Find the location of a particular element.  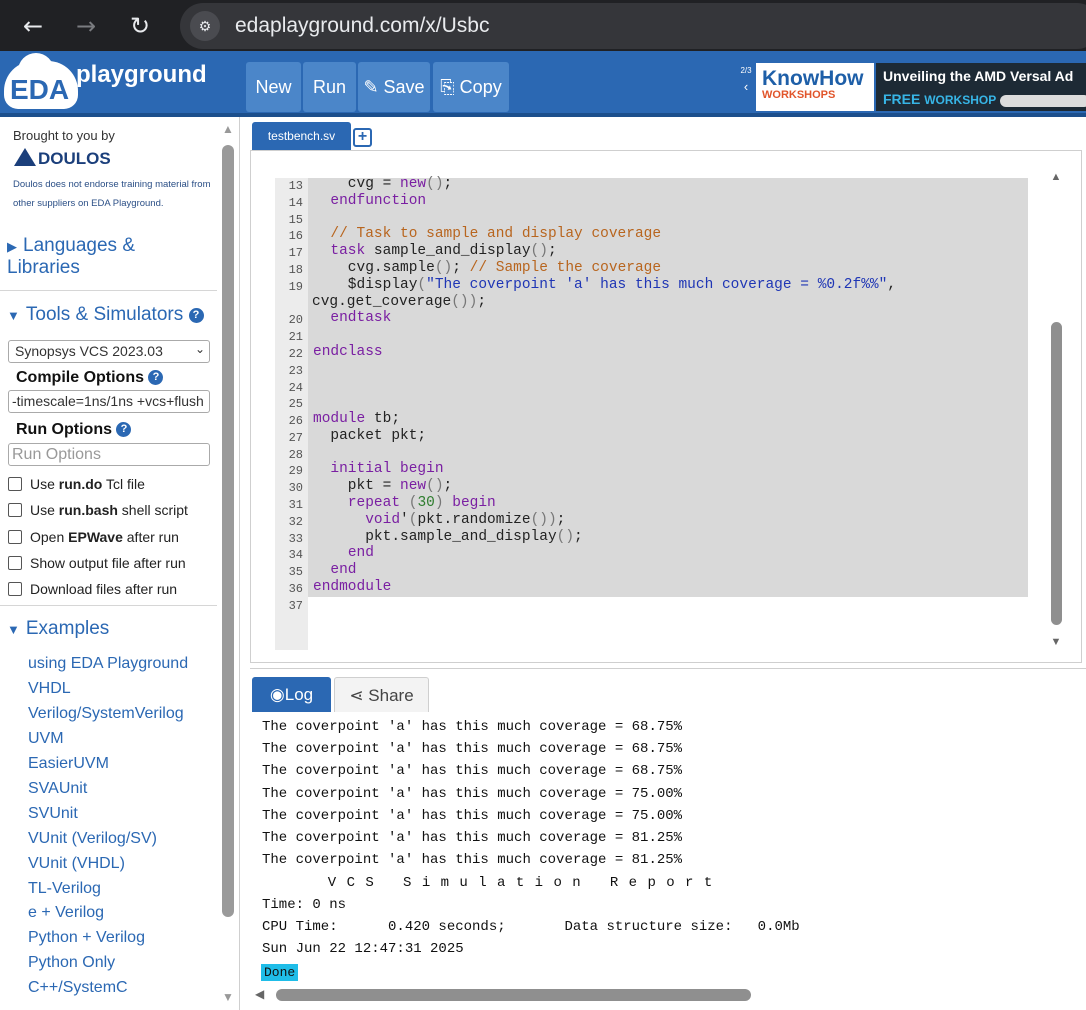

code-line: cvg = new(); is located at coordinates (382, 184).